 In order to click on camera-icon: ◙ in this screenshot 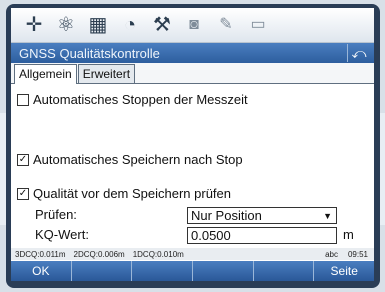, I will do `click(194, 25)`.